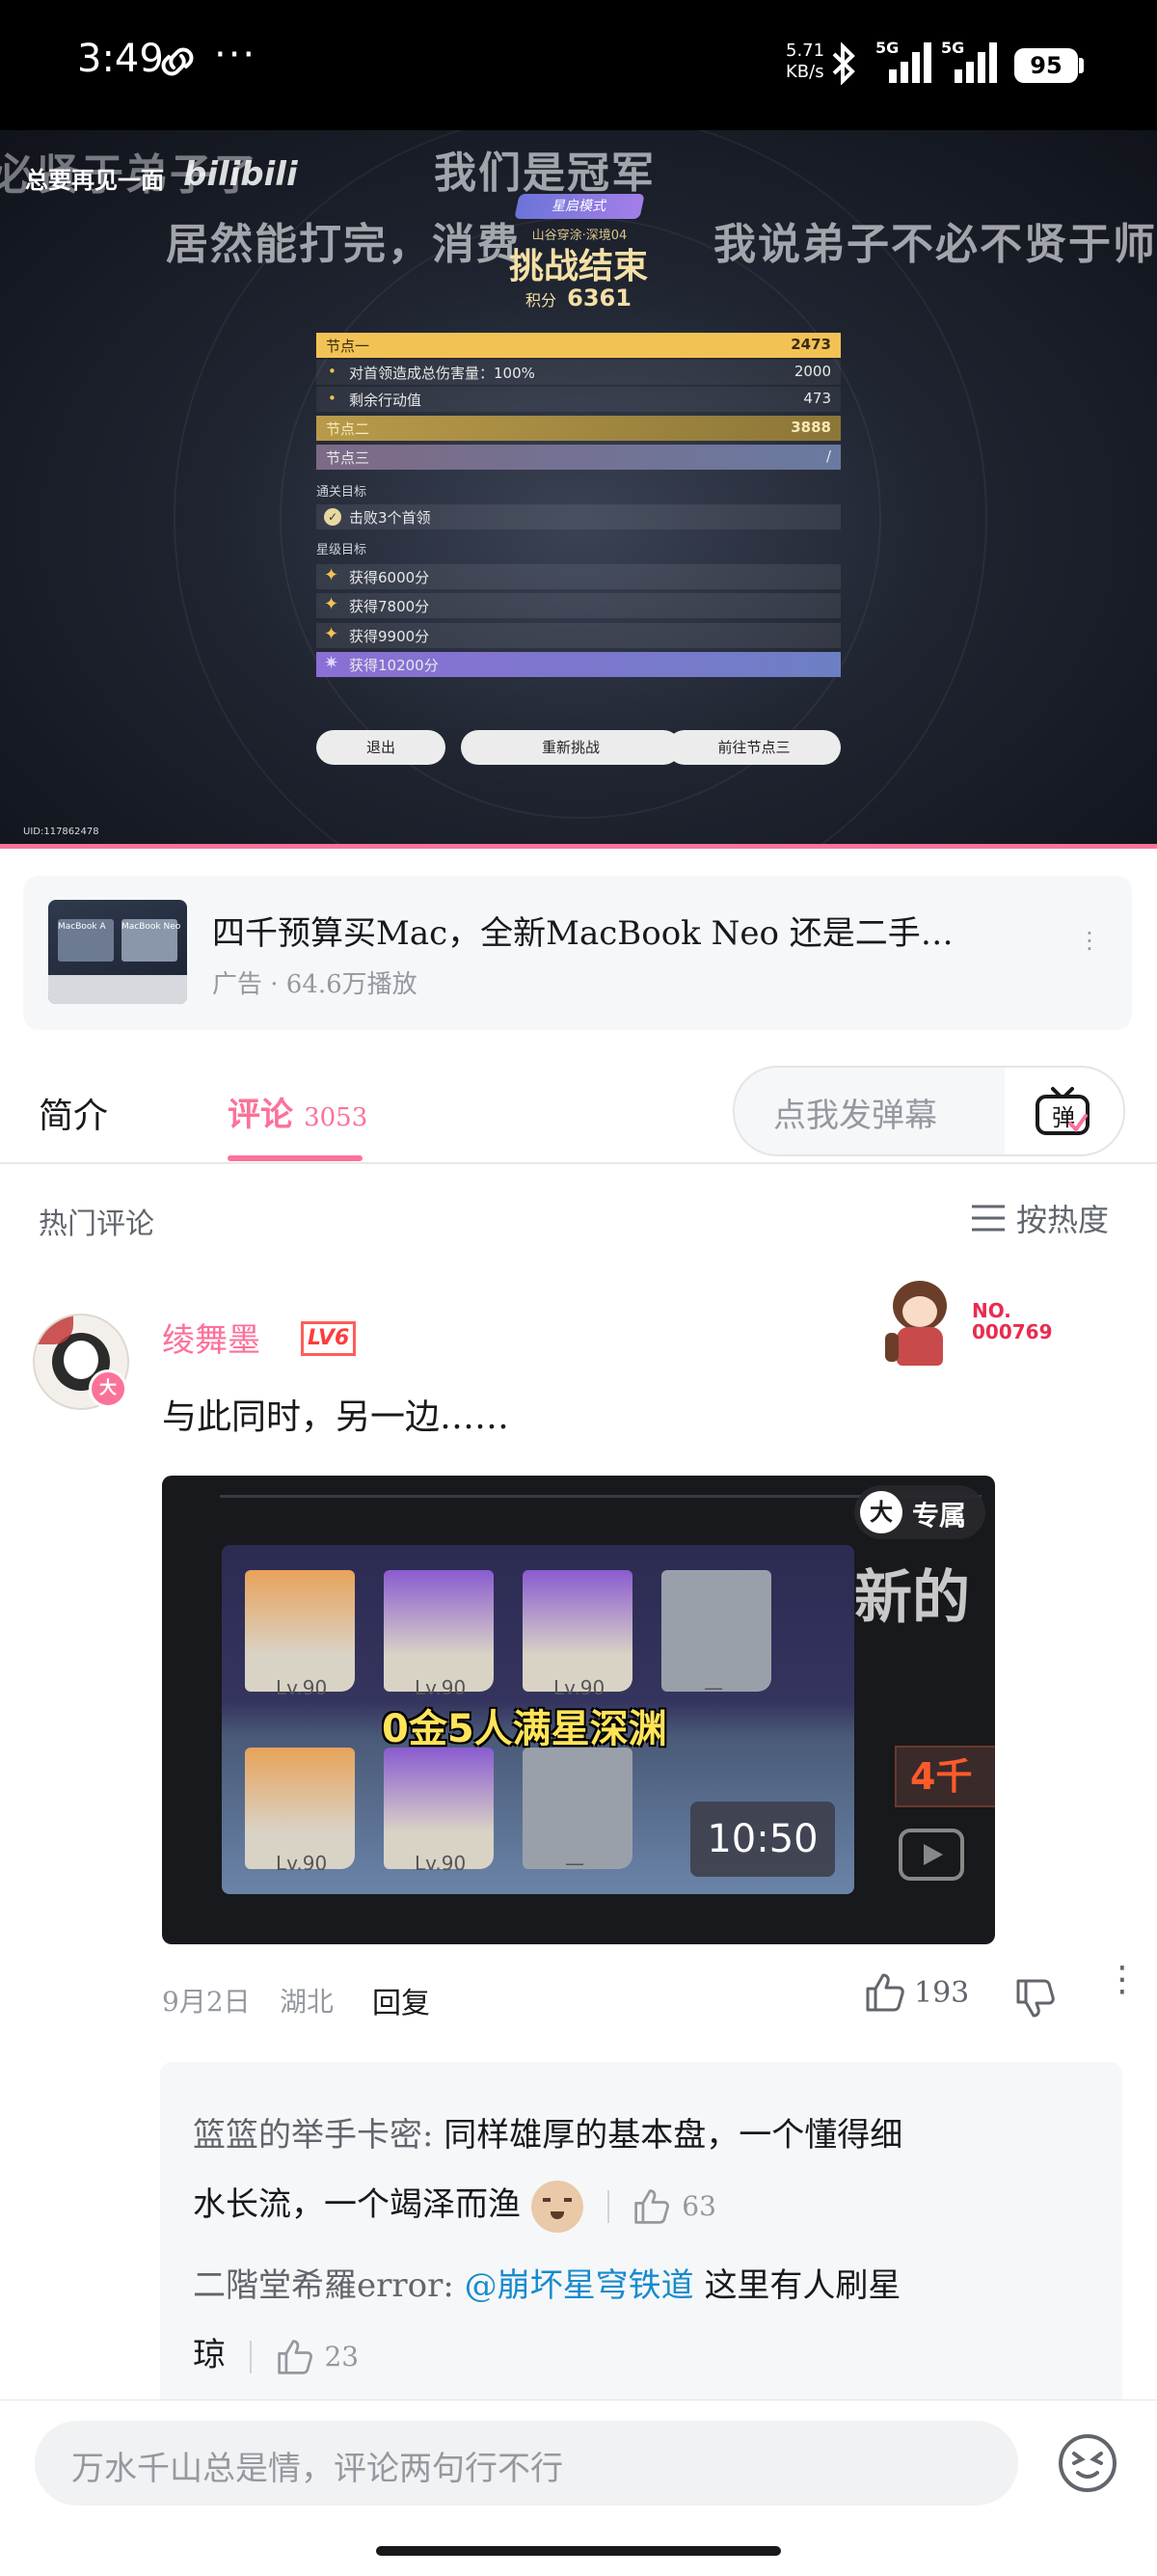 This screenshot has height=2576, width=1157. What do you see at coordinates (646, 2171) in the screenshot?
I see `reply-item: 篮篮的举手卡密: 同样雄厚的基本盘，一个懂得细 水长流，一个竭泽而渔 63` at bounding box center [646, 2171].